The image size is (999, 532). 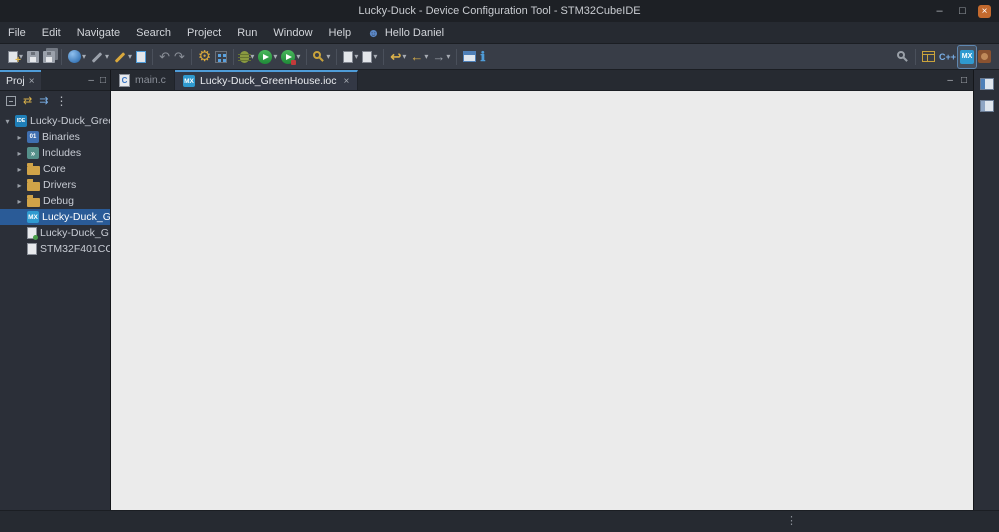 What do you see at coordinates (964, 80) in the screenshot?
I see `maximize-editor-button: □` at bounding box center [964, 80].